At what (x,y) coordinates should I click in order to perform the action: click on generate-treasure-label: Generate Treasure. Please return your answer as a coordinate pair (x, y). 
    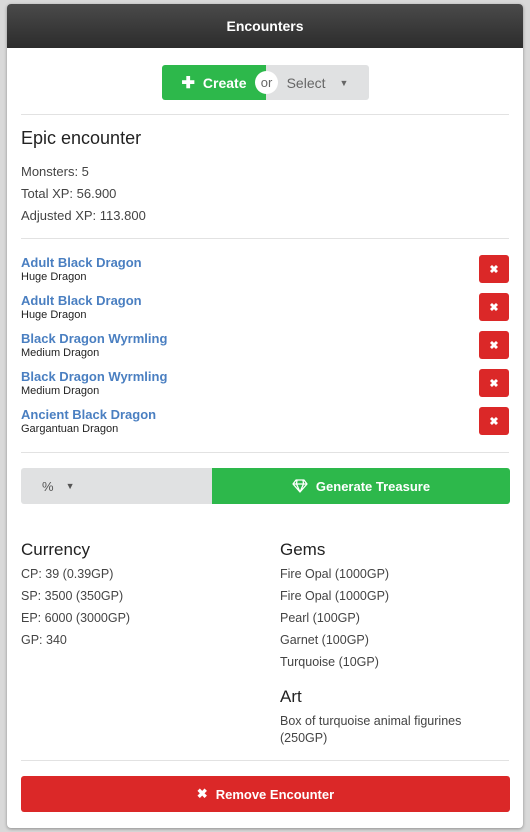
    Looking at the image, I should click on (373, 486).